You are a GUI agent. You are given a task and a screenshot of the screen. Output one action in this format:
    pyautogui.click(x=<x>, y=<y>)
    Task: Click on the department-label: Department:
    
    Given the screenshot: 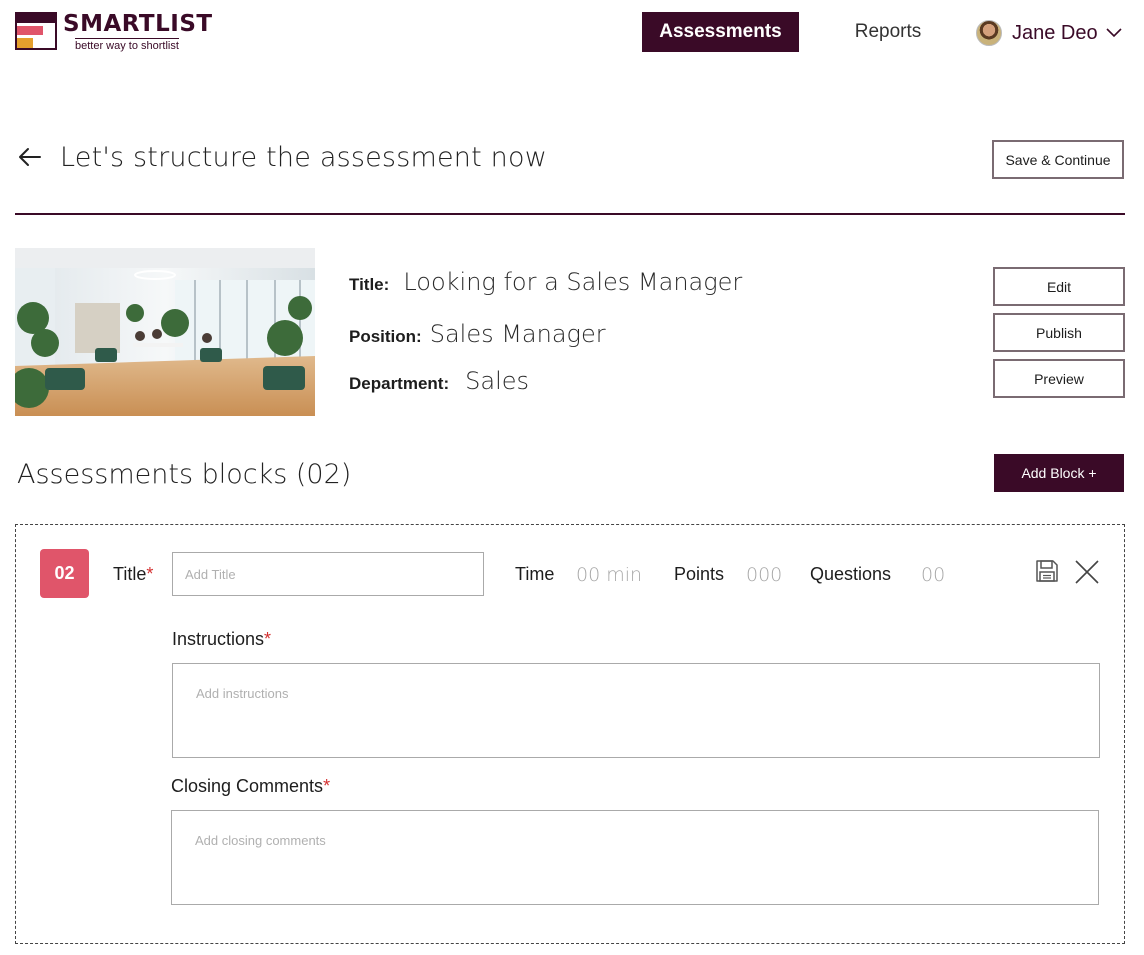 What is the action you would take?
    pyautogui.click(x=399, y=383)
    